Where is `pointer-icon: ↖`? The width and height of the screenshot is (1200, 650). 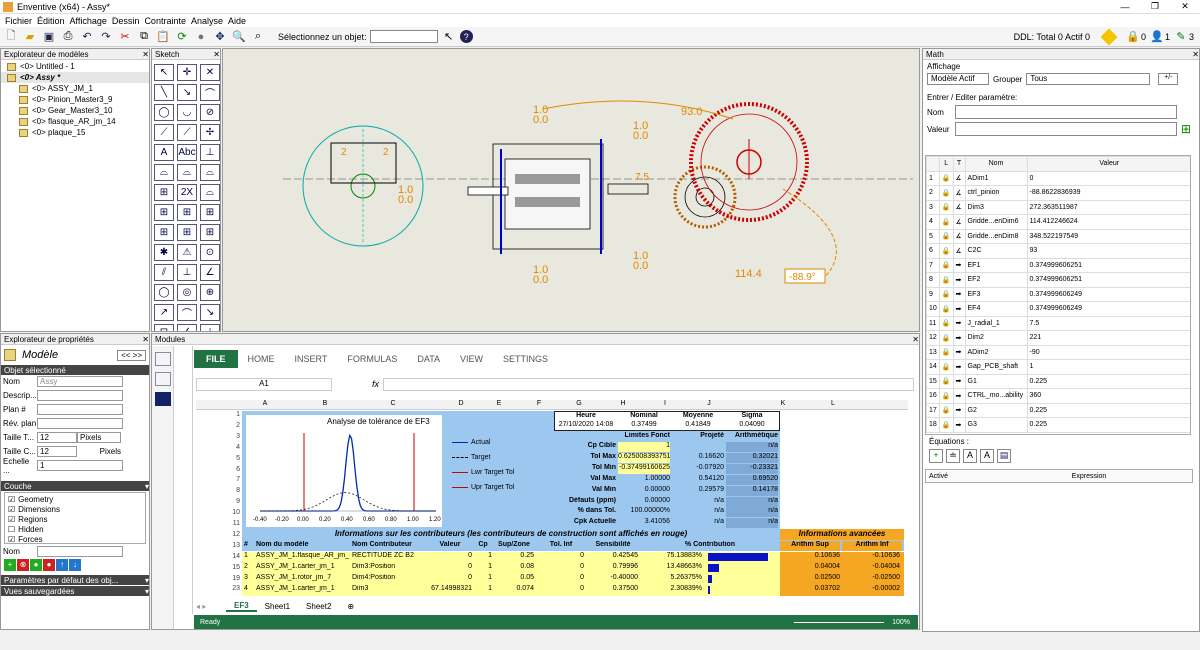
pointer-icon: ↖ is located at coordinates (449, 37).